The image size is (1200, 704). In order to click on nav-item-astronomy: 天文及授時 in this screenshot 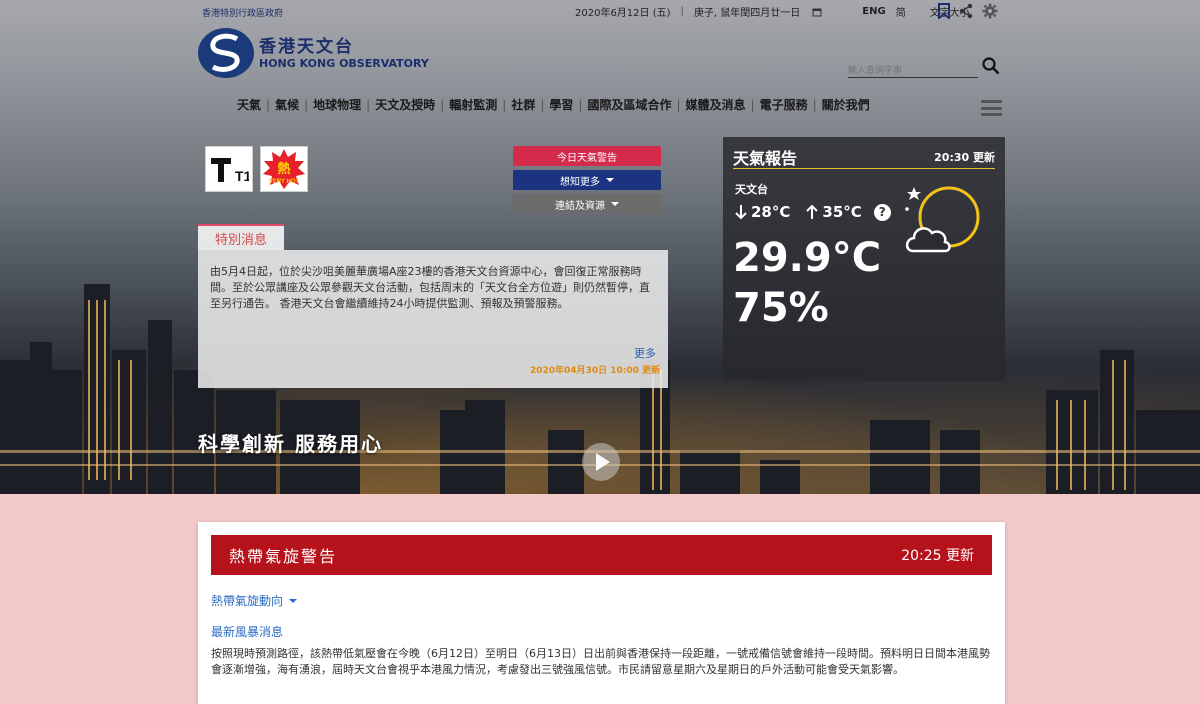, I will do `click(405, 104)`.